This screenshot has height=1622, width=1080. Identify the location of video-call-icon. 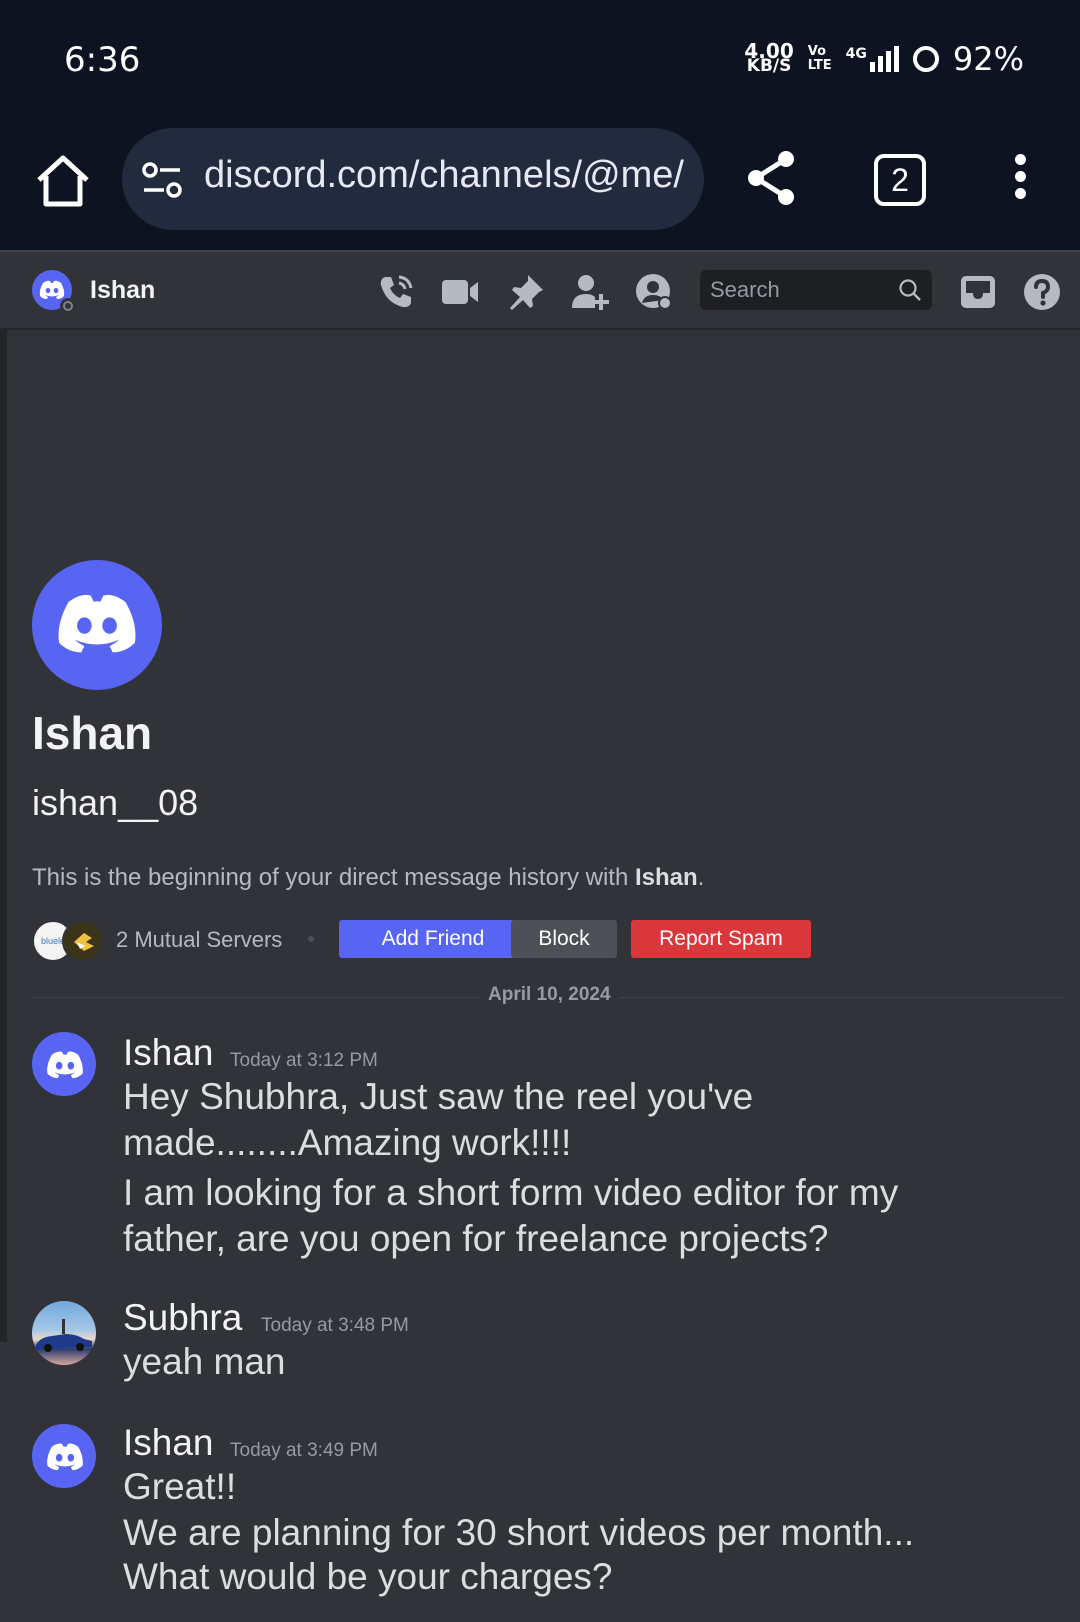
(460, 292).